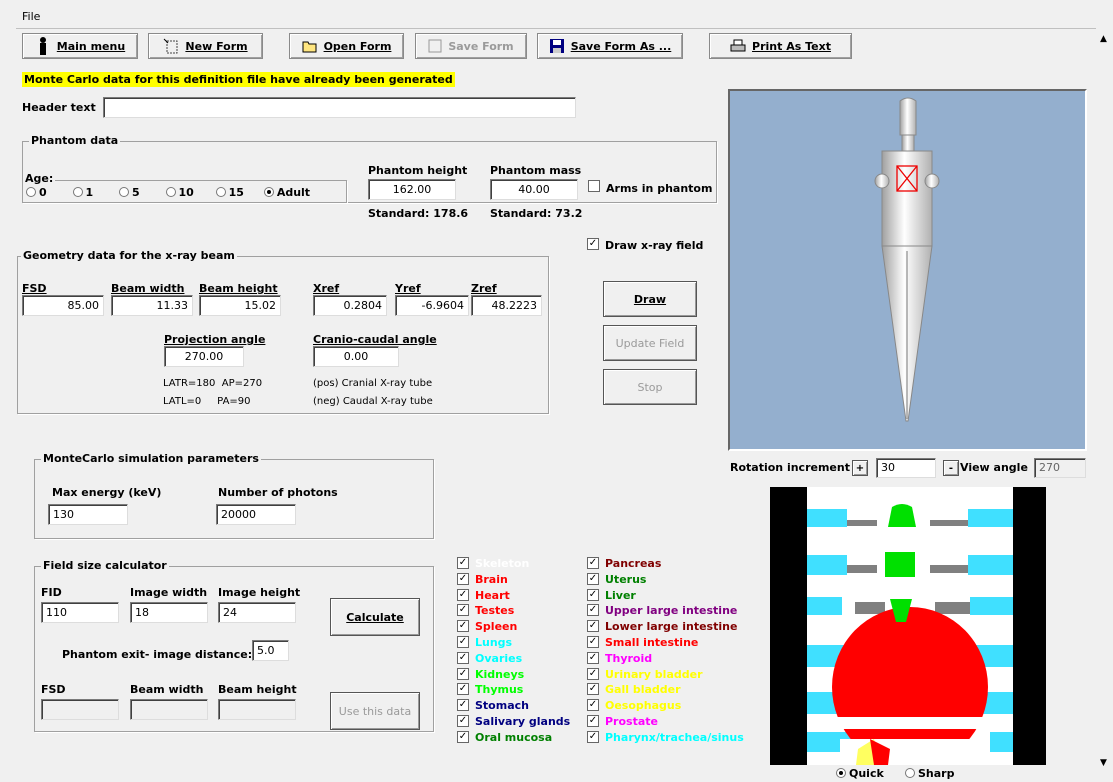 This screenshot has width=1113, height=782. I want to click on fsd-input: 85.00, so click(63, 305).